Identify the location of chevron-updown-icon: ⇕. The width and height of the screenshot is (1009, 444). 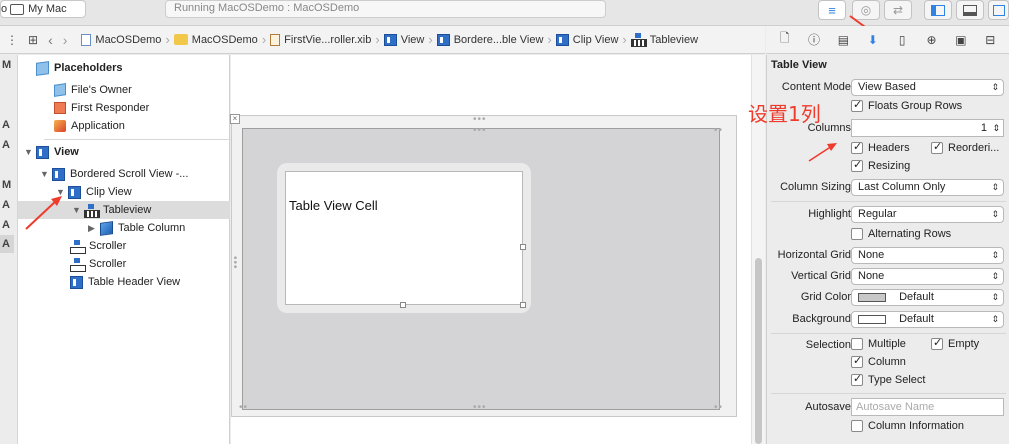
(995, 276).